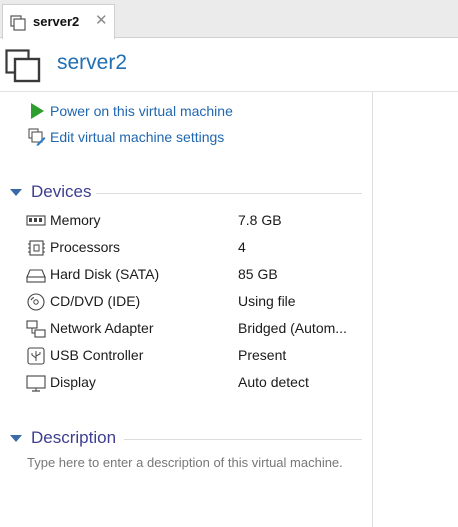 The height and width of the screenshot is (527, 458). I want to click on memory-icon, so click(36, 220).